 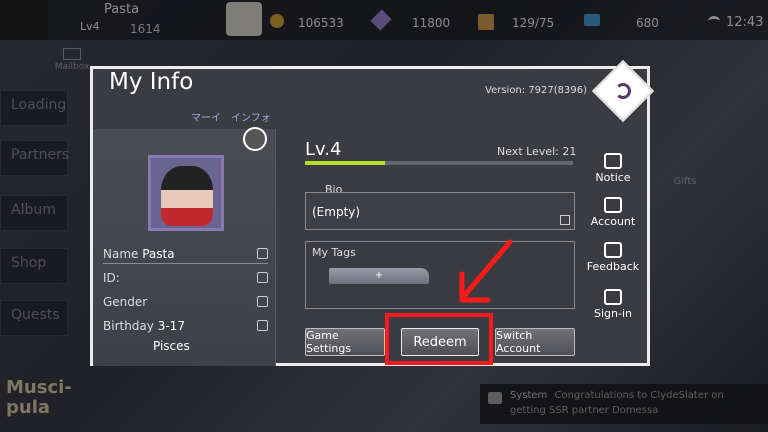 I want to click on avatar-frame, so click(x=186, y=193).